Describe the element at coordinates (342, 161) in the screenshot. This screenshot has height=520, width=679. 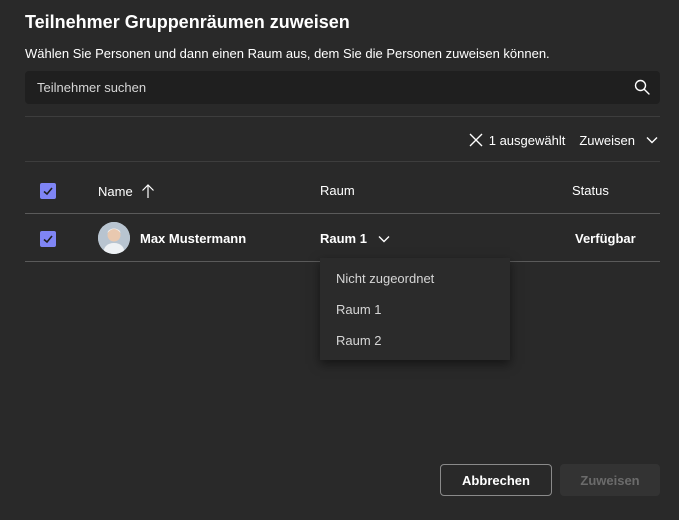
I see `divider-header` at that location.